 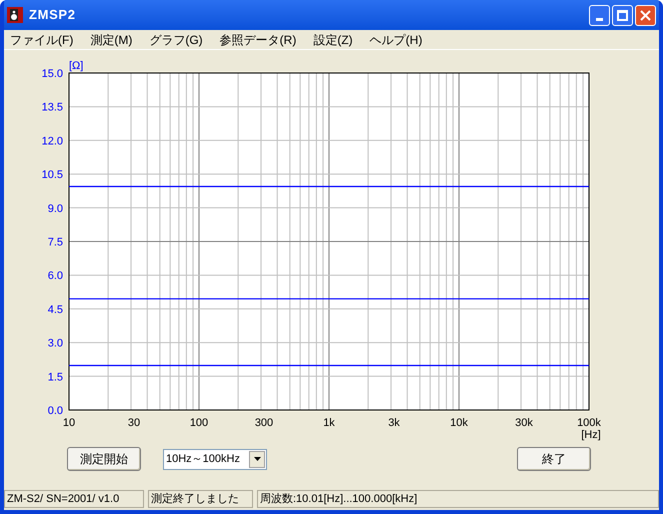 I want to click on status-panel: ZM-S2/ SN=2001/ v1.0, so click(x=74, y=499).